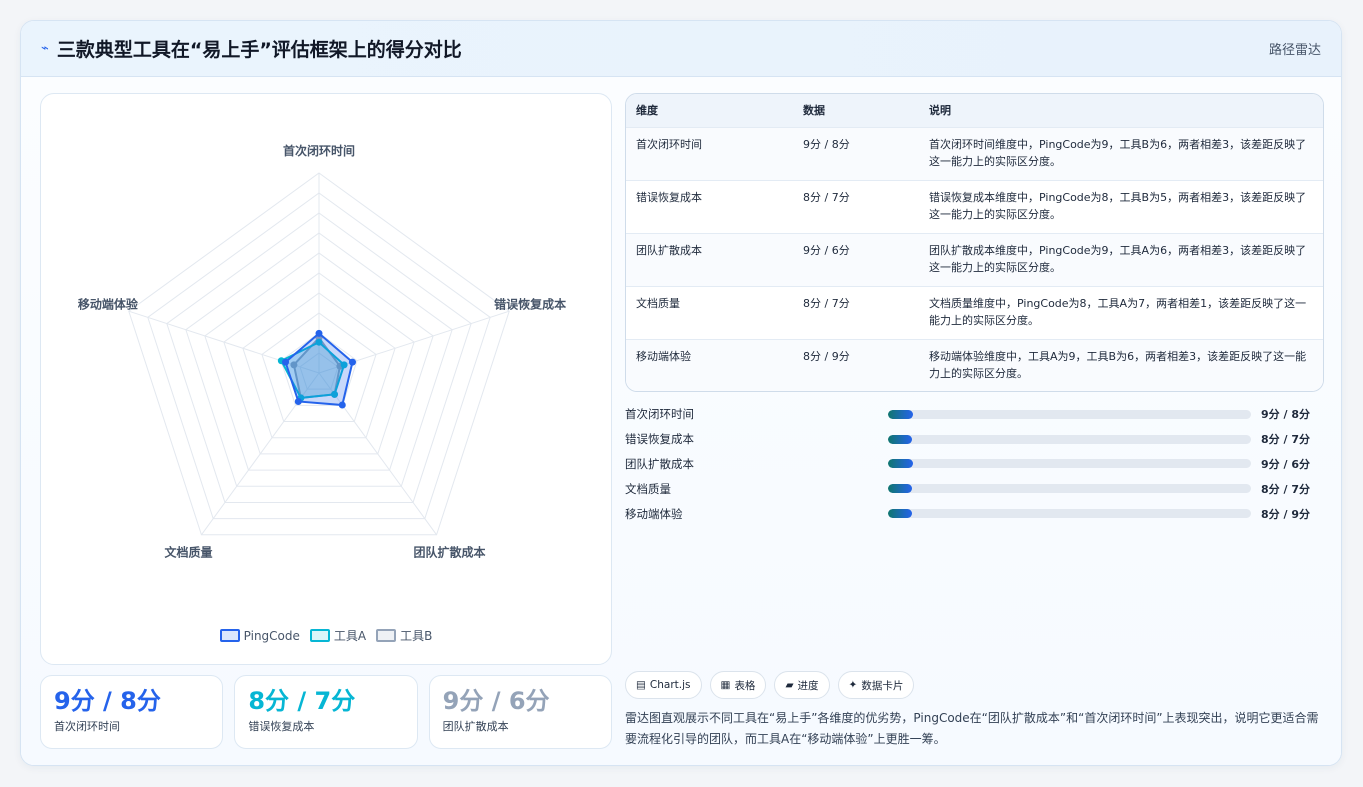 Image resolution: width=1363 pixels, height=787 pixels. What do you see at coordinates (108, 303) in the screenshot?
I see `radar-axis-label: 移动端体验` at bounding box center [108, 303].